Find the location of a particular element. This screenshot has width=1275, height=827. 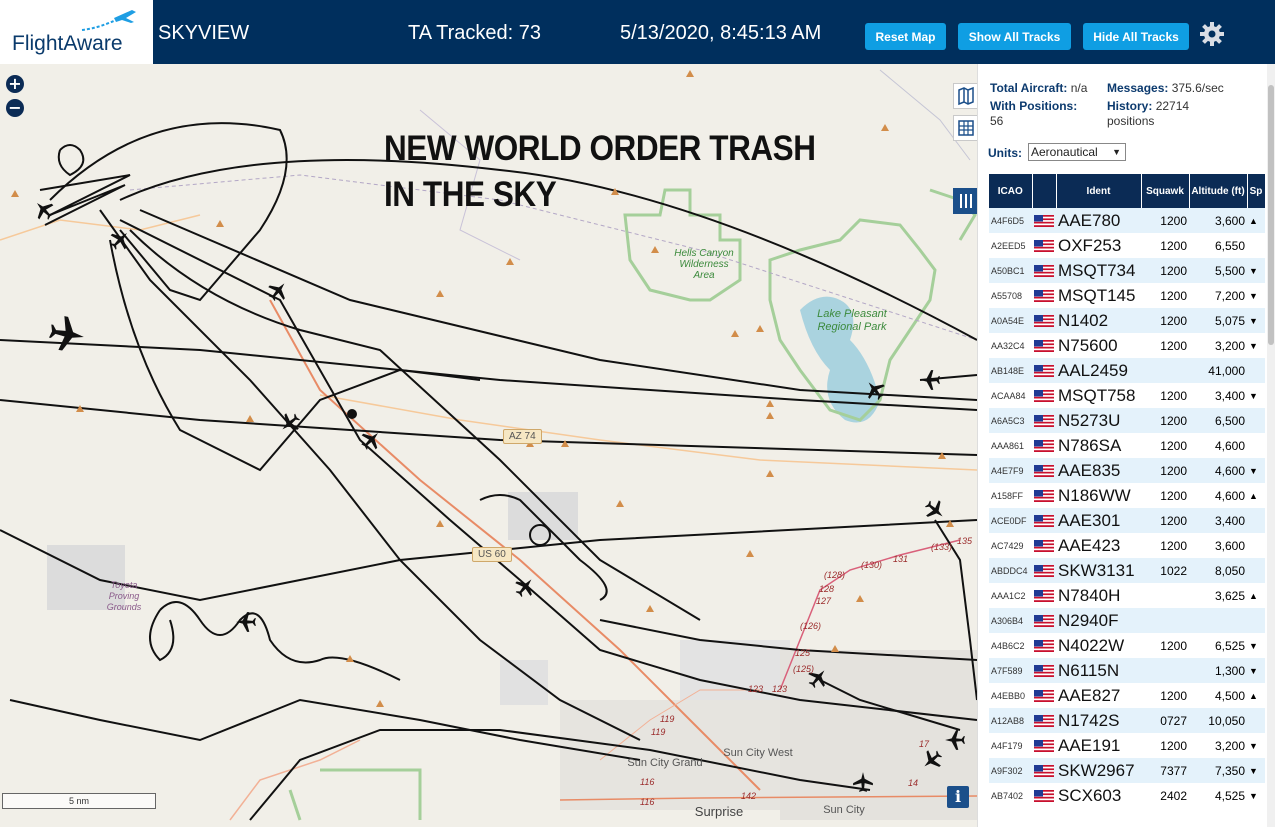

icao-cell: A50BC1 is located at coordinates (1010, 270).